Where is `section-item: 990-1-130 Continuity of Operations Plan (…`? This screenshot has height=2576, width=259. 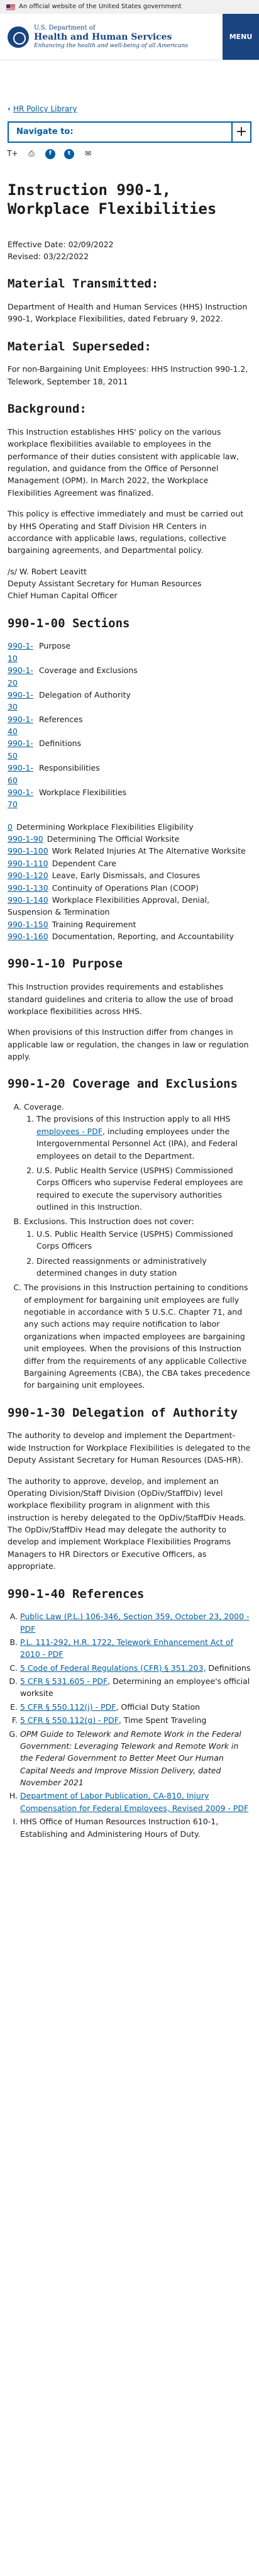
section-item: 990-1-130 Continuity of Operations Plan (… is located at coordinates (129, 888).